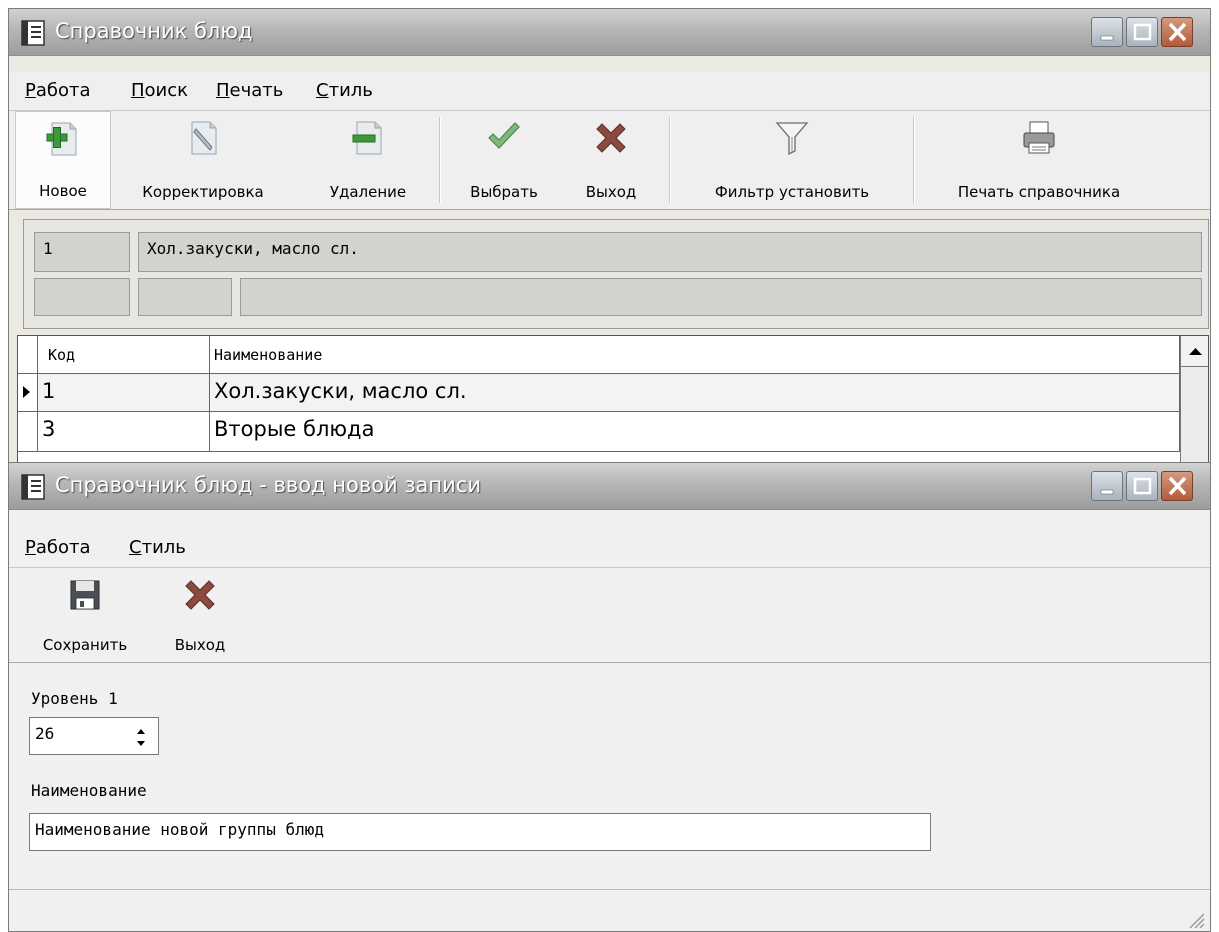 The image size is (1219, 932). What do you see at coordinates (480, 832) in the screenshot?
I see `name-field: Наименование новой группы блюд` at bounding box center [480, 832].